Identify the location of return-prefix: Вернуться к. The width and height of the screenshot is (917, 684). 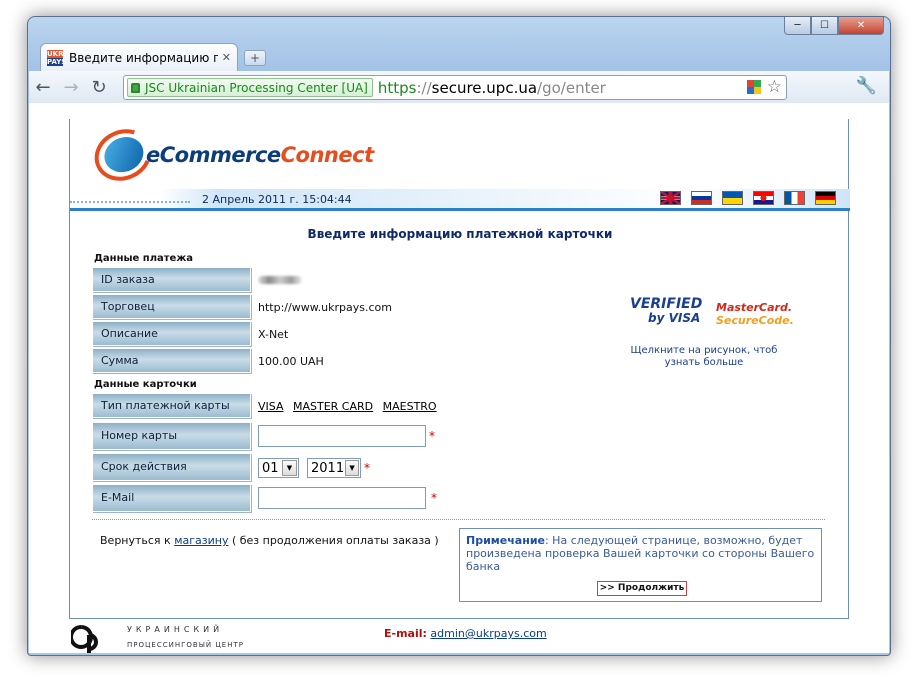
(135, 540).